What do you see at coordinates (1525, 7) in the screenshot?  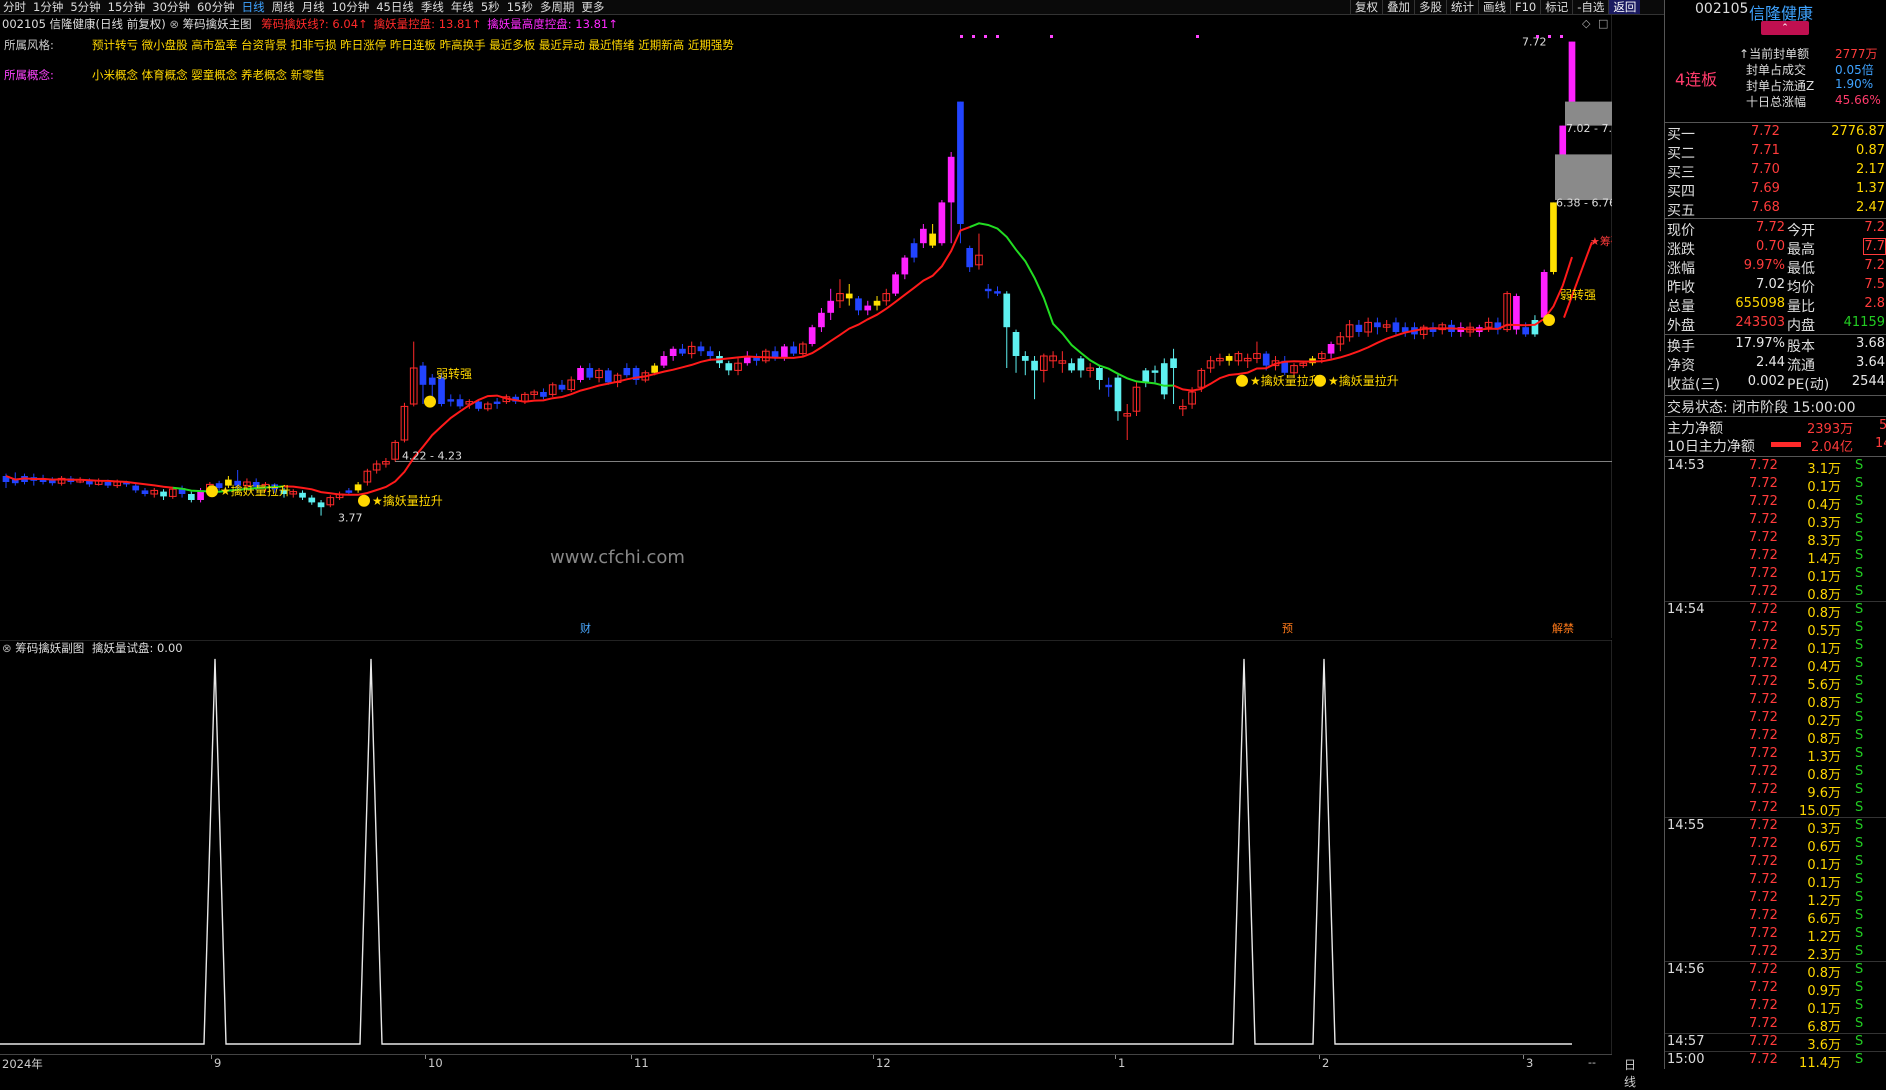 I see `toolbar-button: F10` at bounding box center [1525, 7].